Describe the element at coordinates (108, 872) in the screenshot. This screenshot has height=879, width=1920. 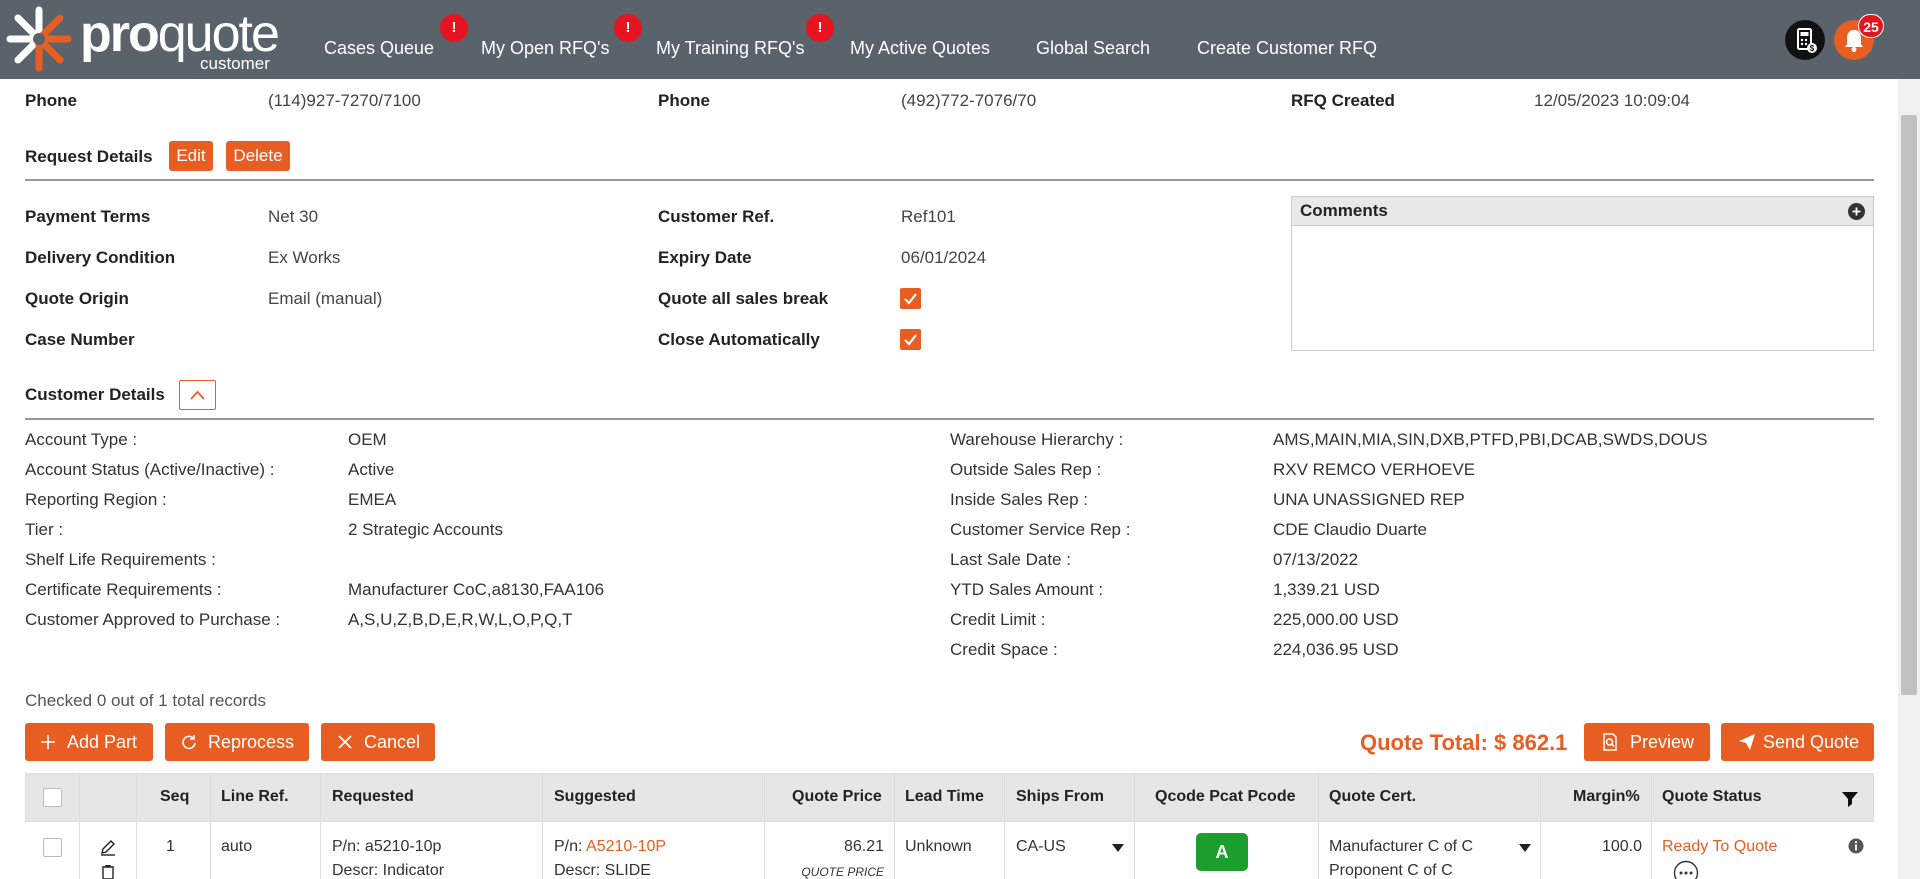
I see `trash-icon` at that location.